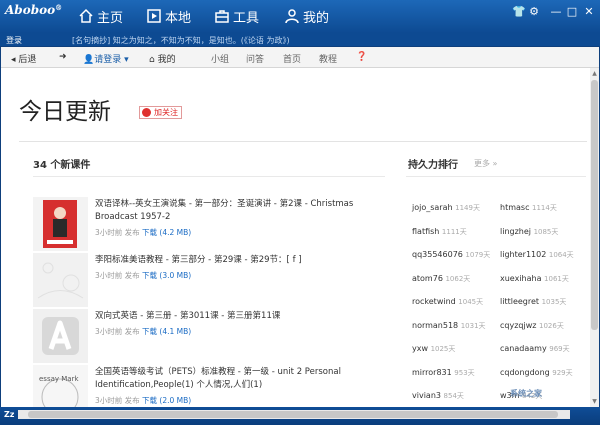 Image resolution: width=600 pixels, height=425 pixels. I want to click on ranking-user-name: cqdongdong, so click(525, 372).